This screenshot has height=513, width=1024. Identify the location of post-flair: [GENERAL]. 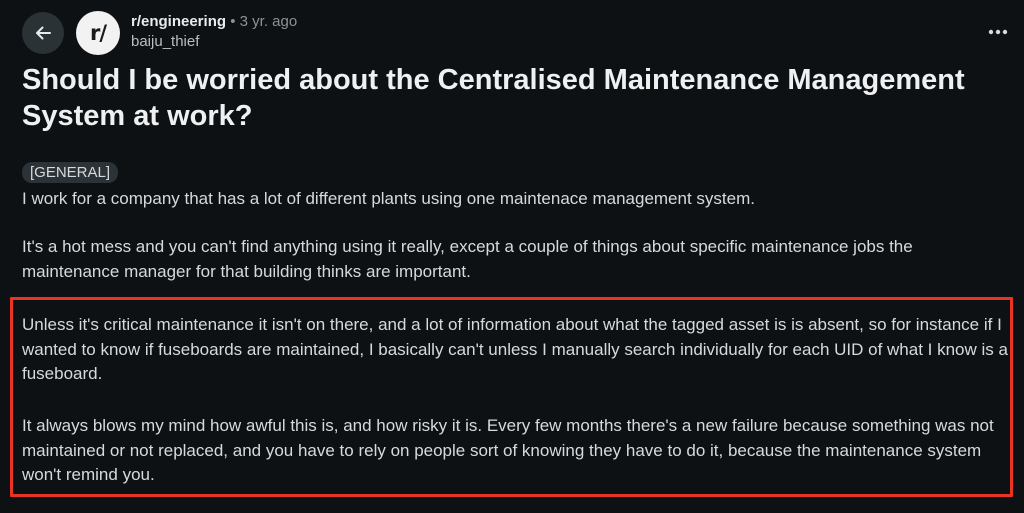
(70, 172).